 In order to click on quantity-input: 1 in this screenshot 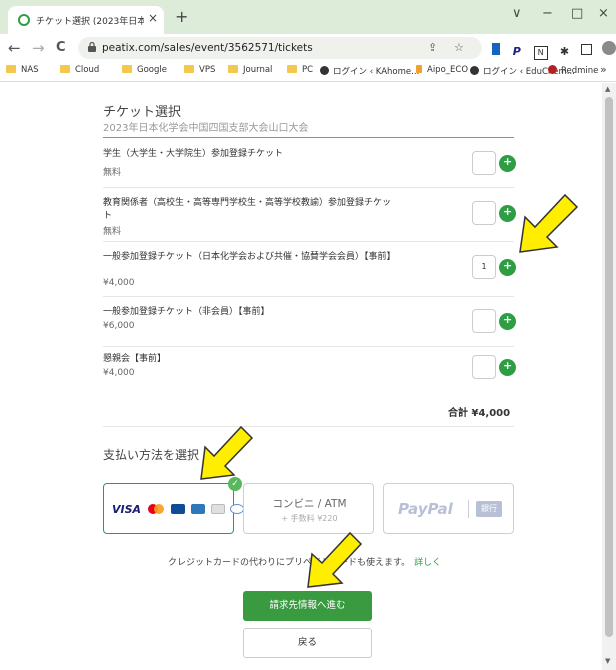, I will do `click(484, 267)`.